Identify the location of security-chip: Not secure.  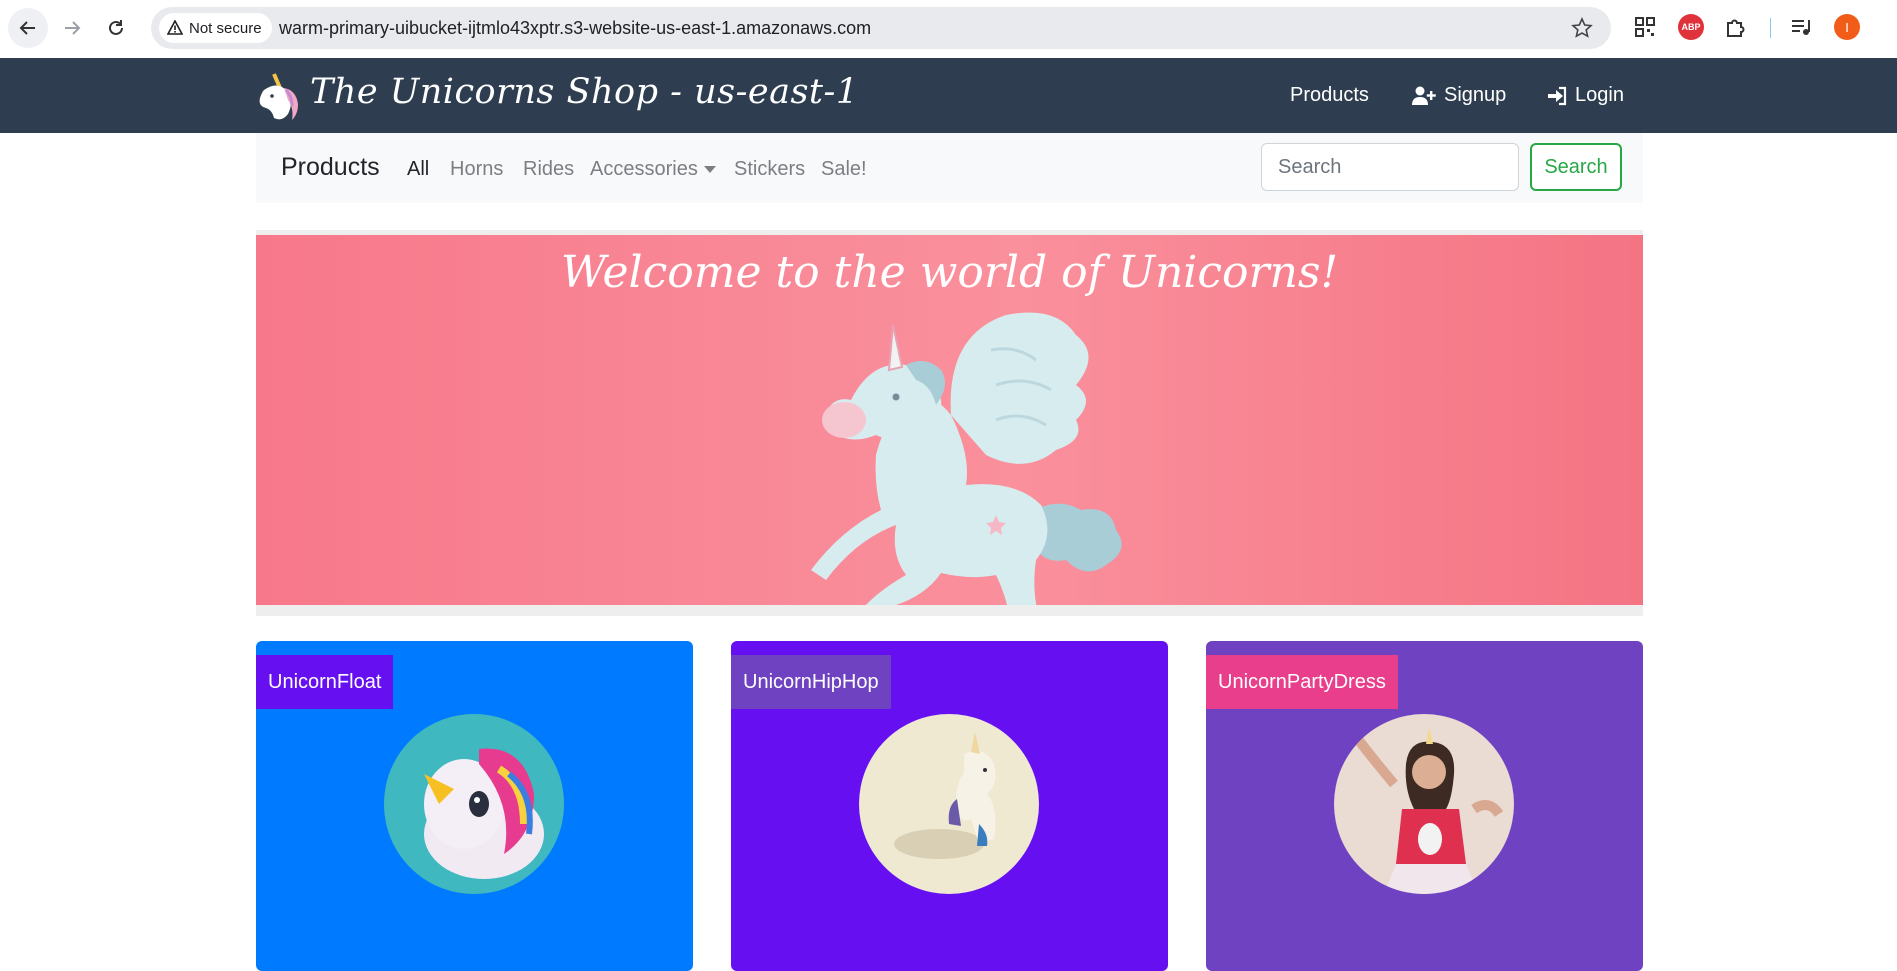
(215, 28).